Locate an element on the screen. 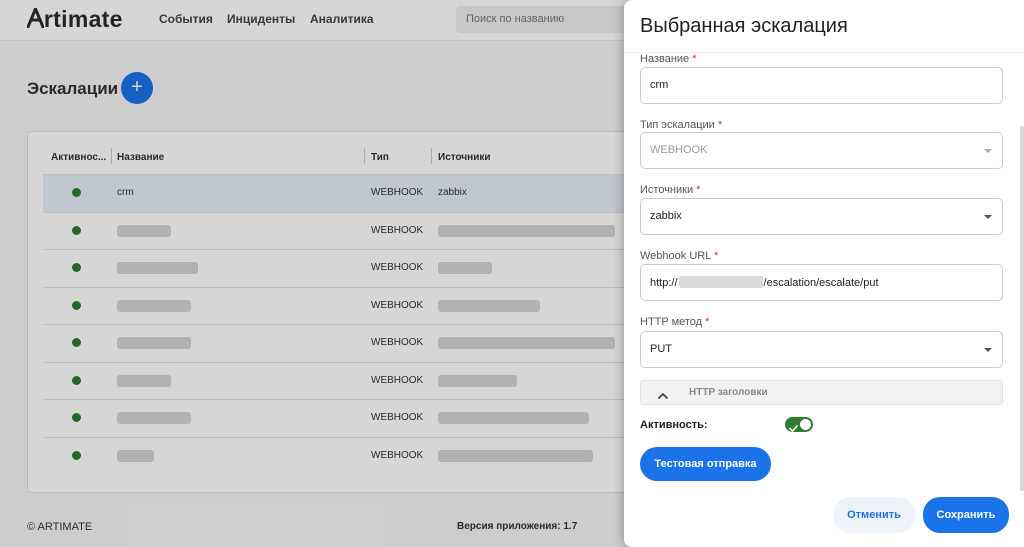  type-label-text: Тип эскалации is located at coordinates (677, 125).